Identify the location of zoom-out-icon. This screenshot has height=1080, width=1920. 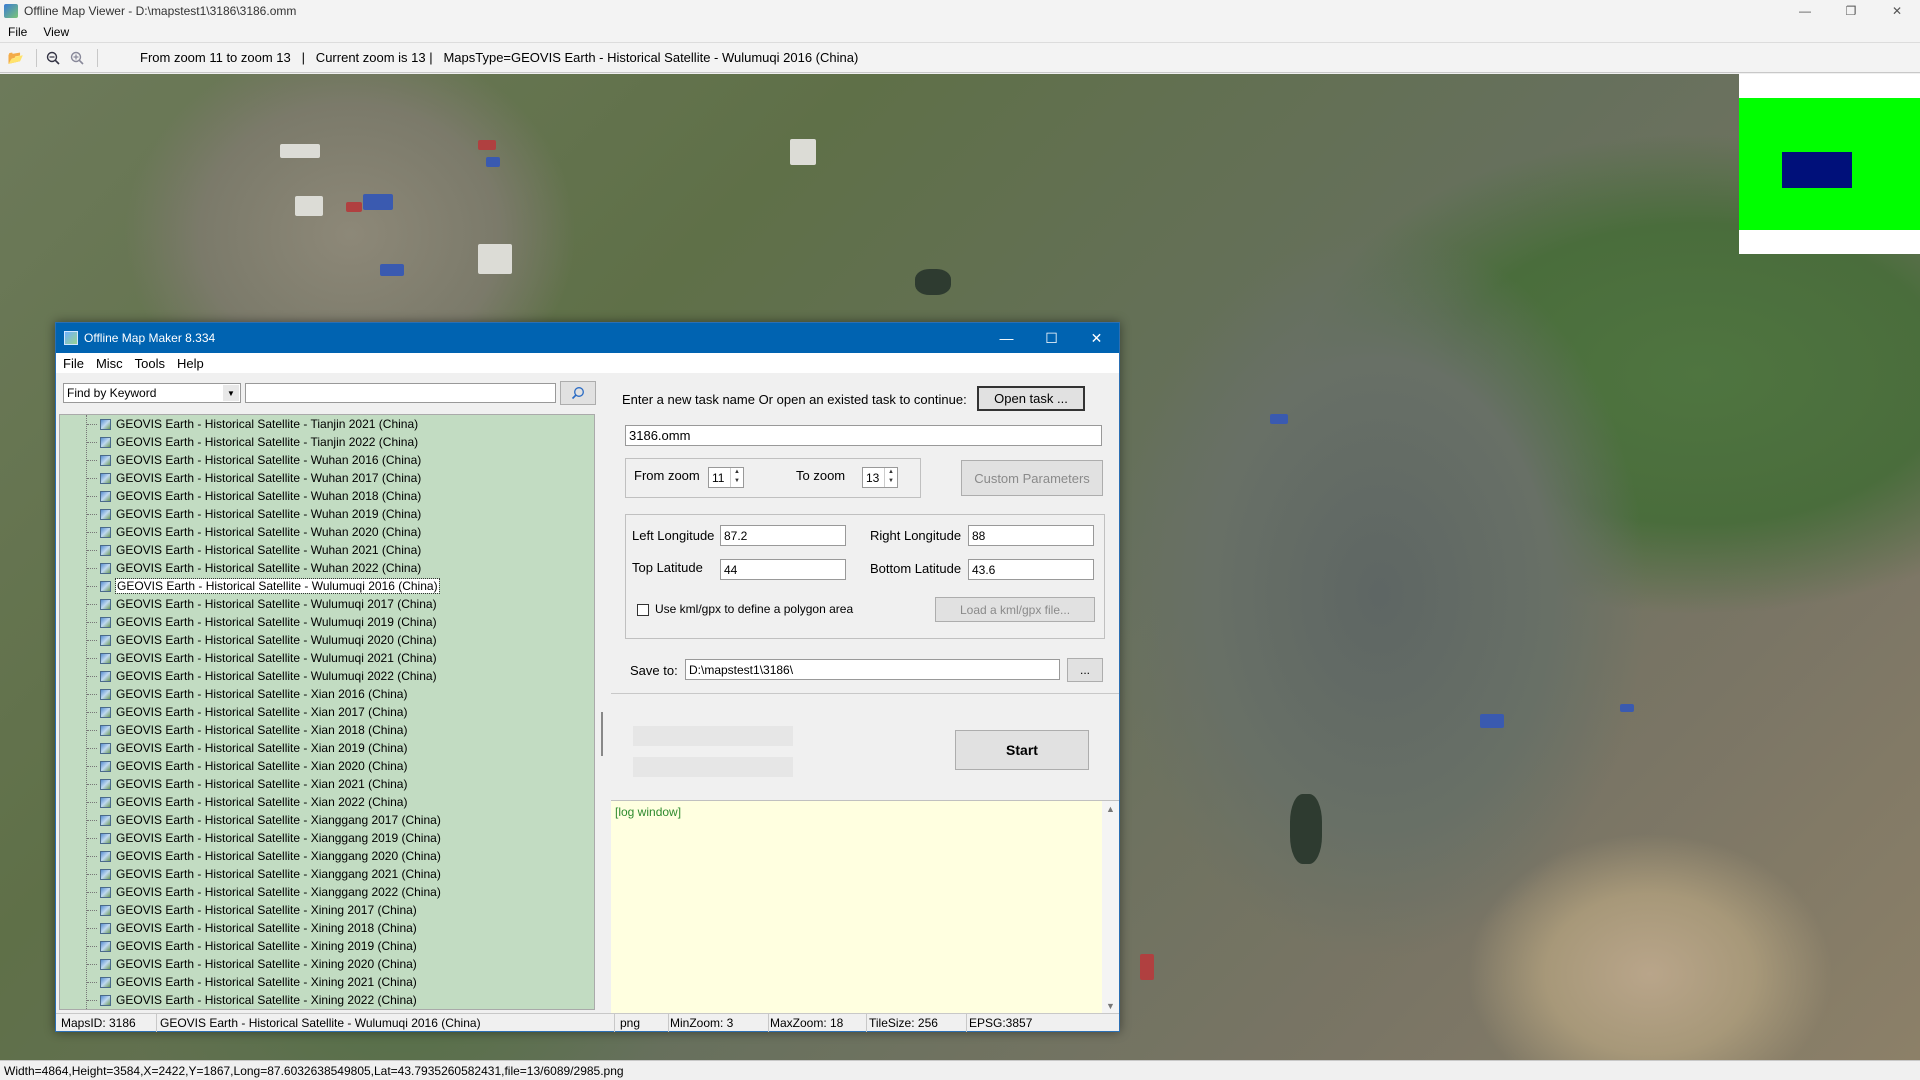
(53, 58).